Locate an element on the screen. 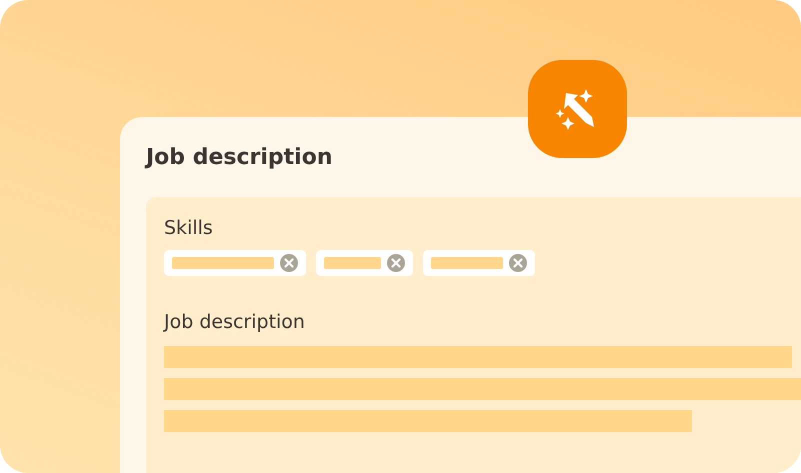  magic-wand-button is located at coordinates (577, 109).